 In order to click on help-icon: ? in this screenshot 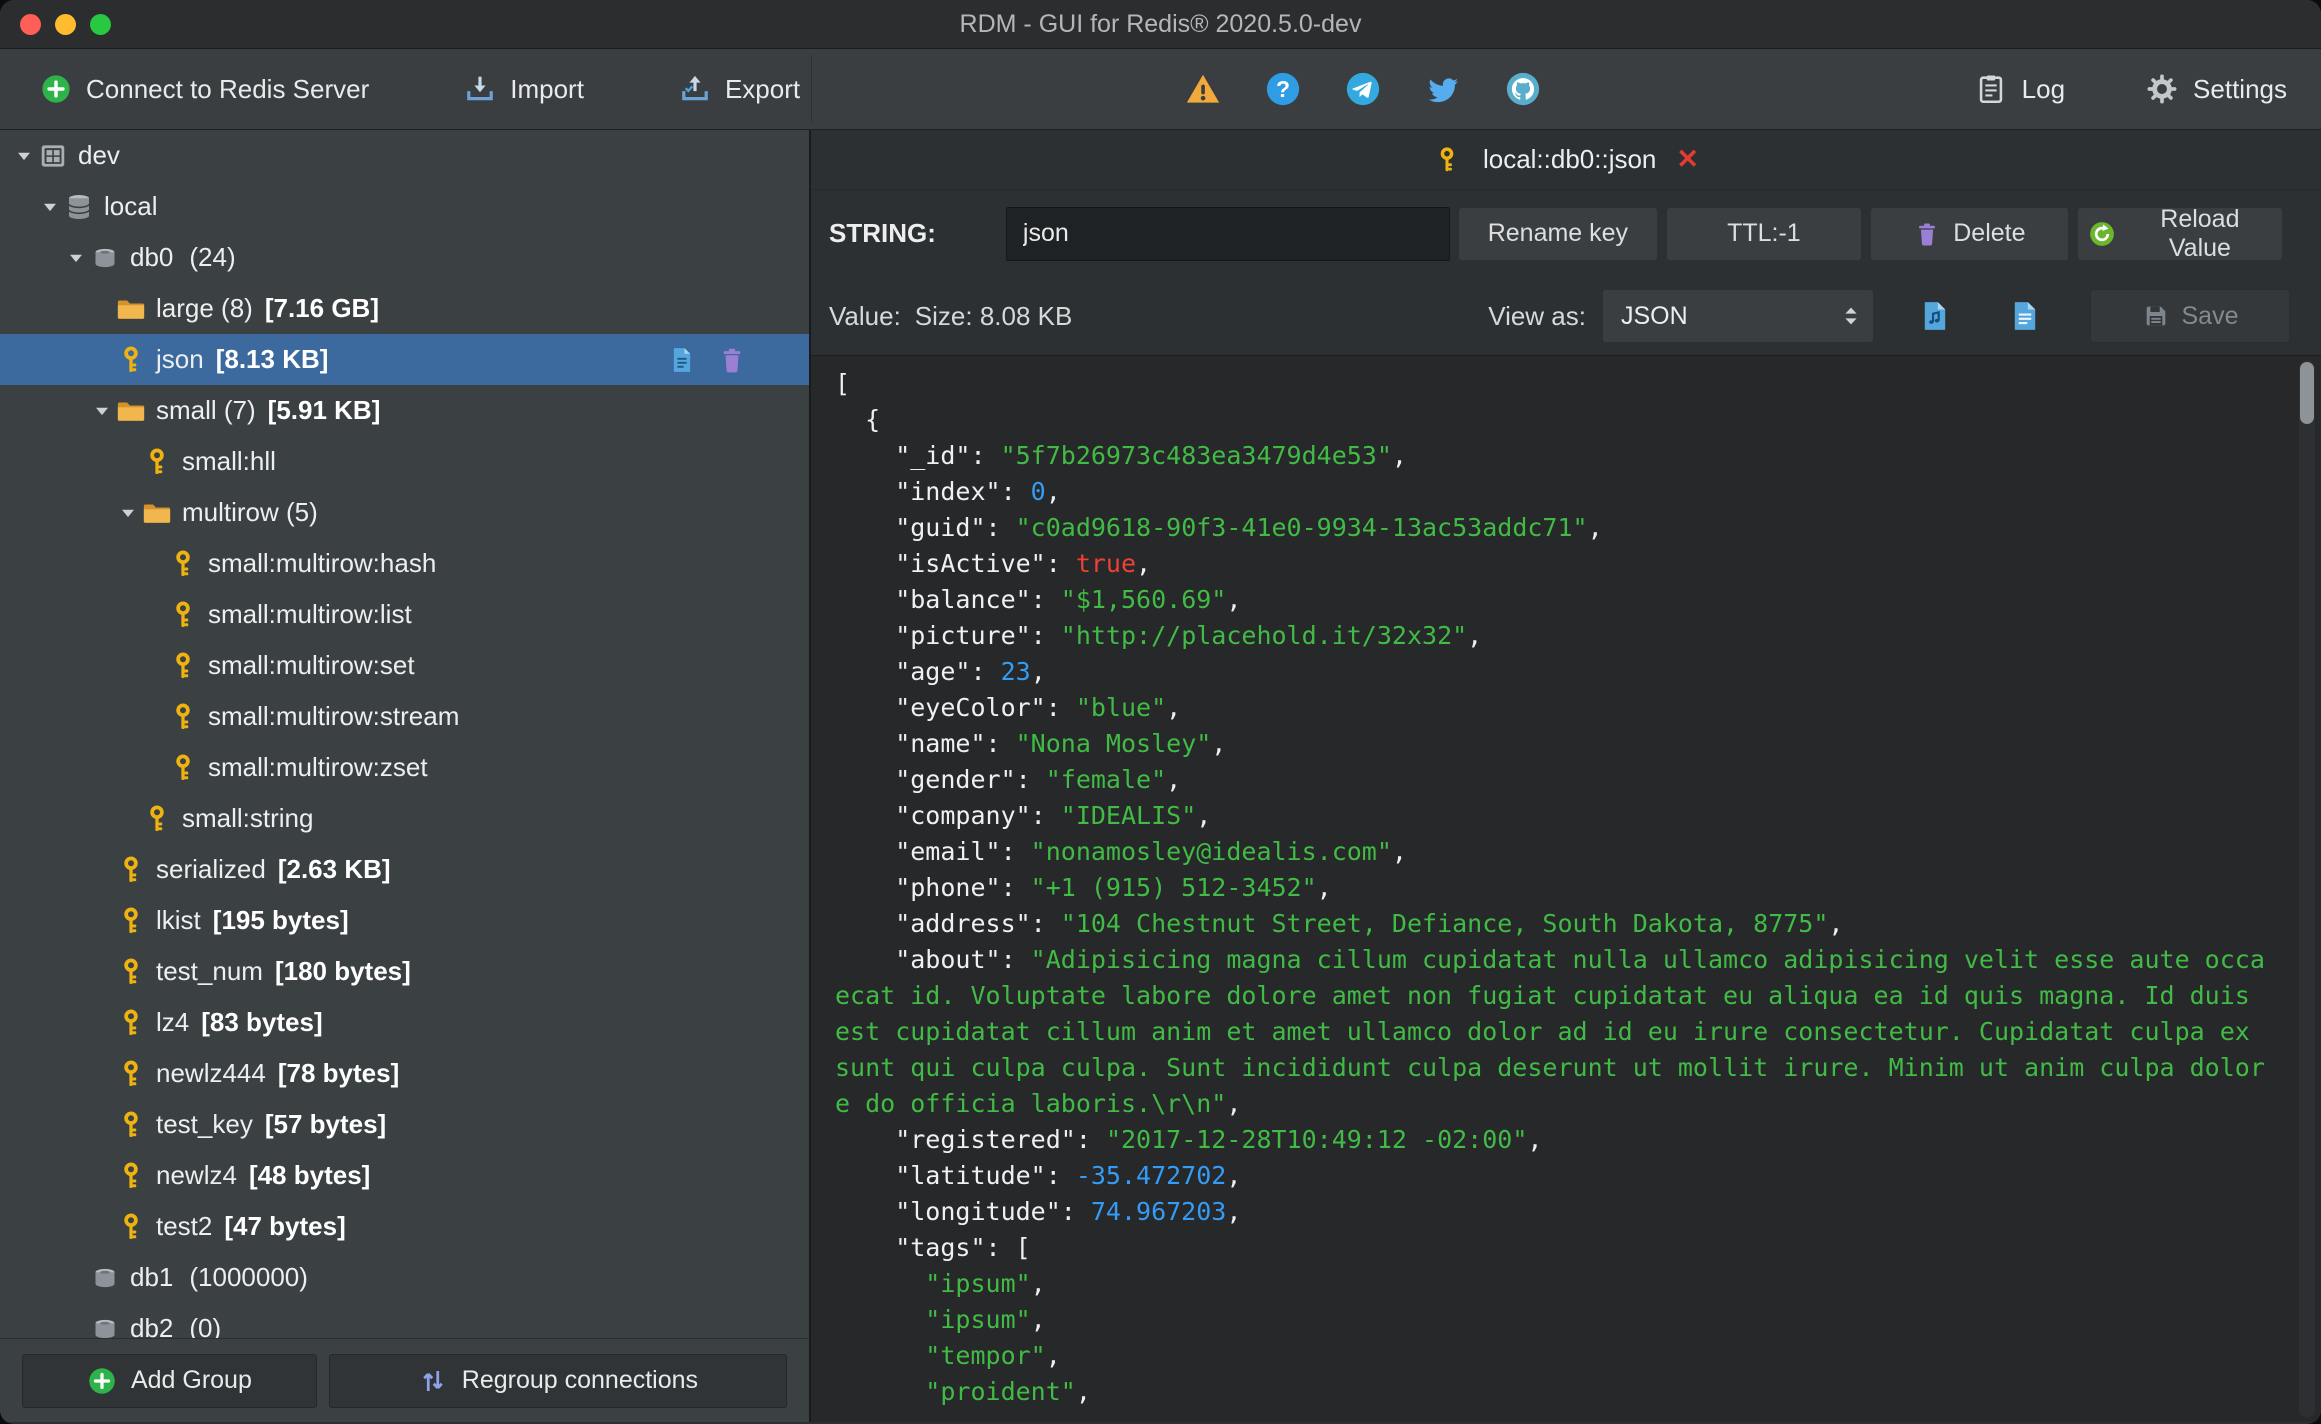, I will do `click(1283, 89)`.